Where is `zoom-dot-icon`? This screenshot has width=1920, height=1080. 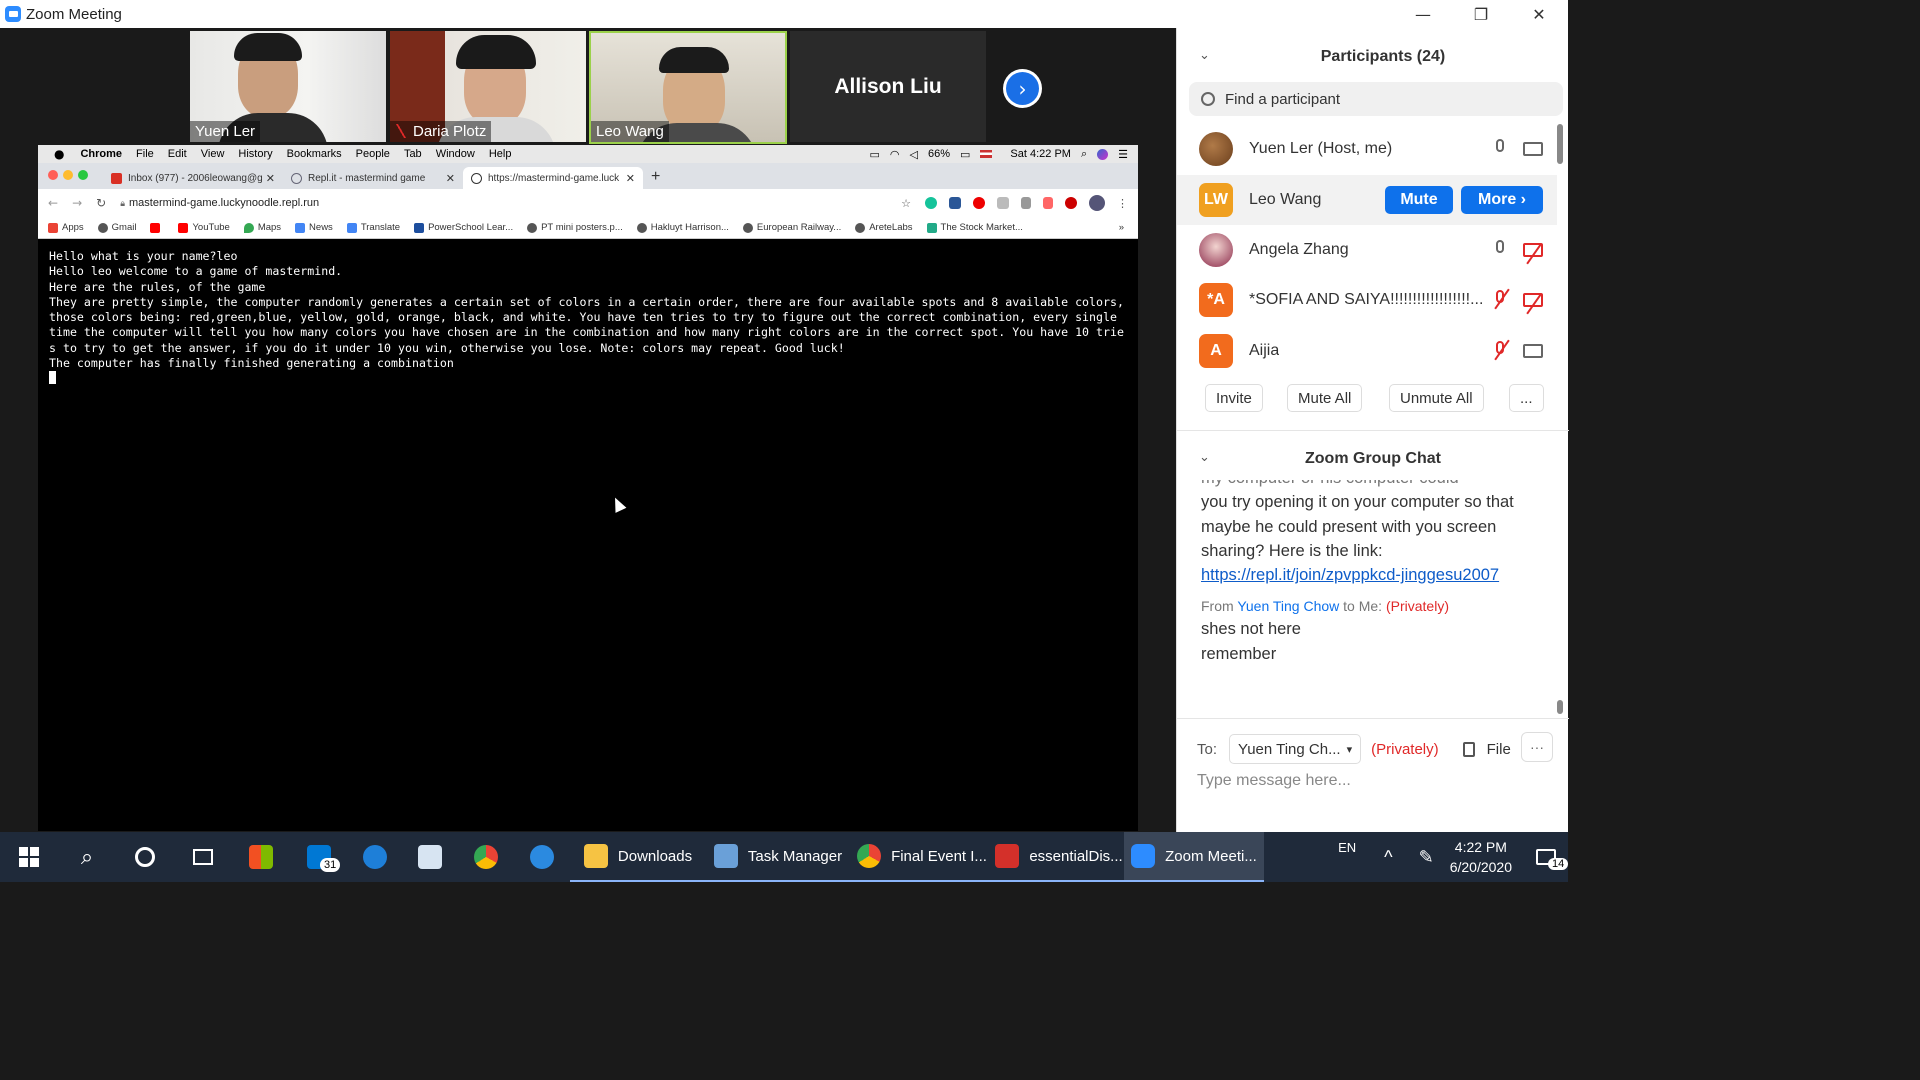
zoom-dot-icon is located at coordinates (83, 175).